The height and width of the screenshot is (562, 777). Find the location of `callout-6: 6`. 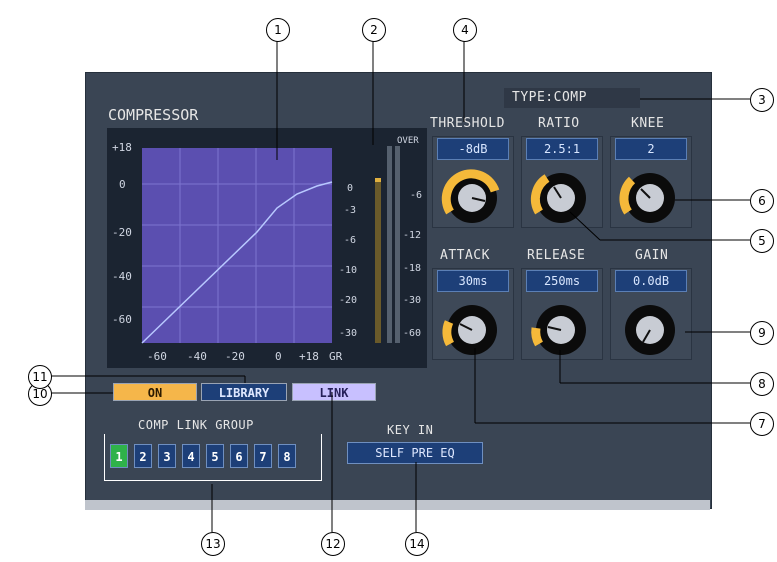

callout-6: 6 is located at coordinates (762, 201).